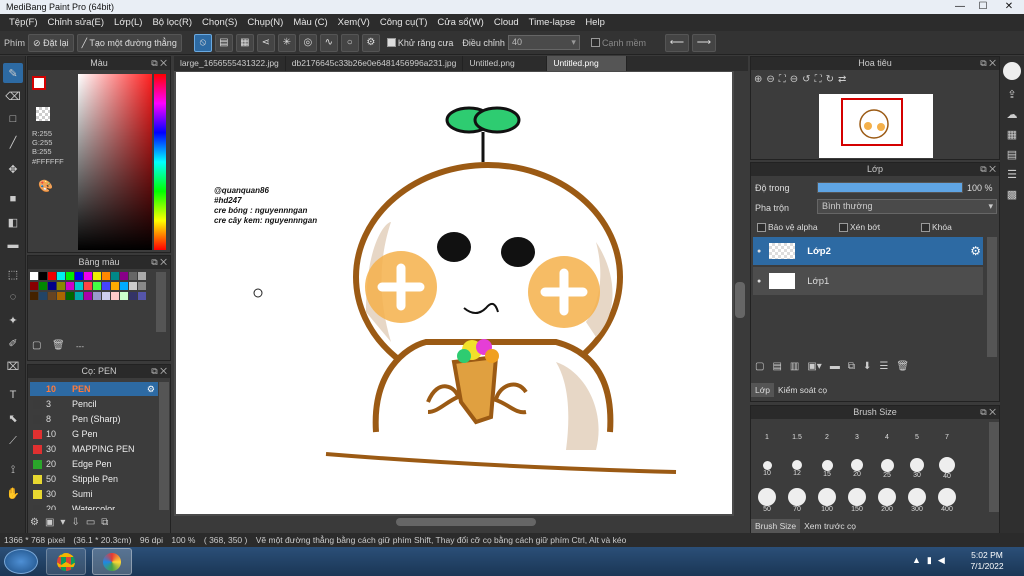 This screenshot has height=576, width=1024. Describe the element at coordinates (21, 561) in the screenshot. I see `start-button` at that location.